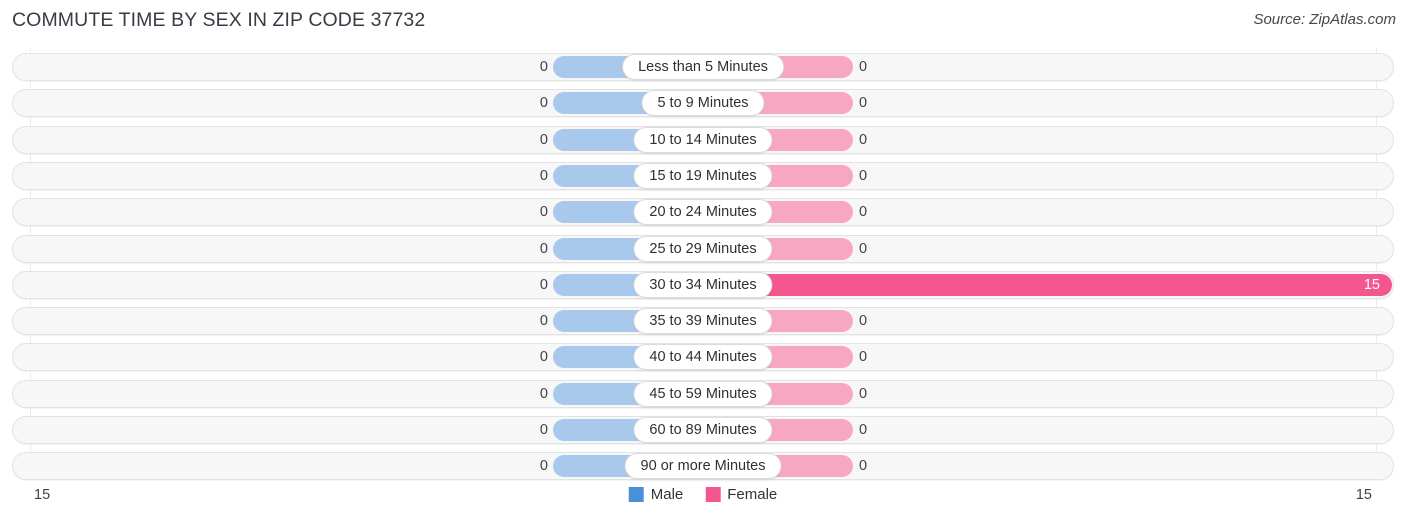  What do you see at coordinates (1371, 284) in the screenshot?
I see `bar-value-female: 15` at bounding box center [1371, 284].